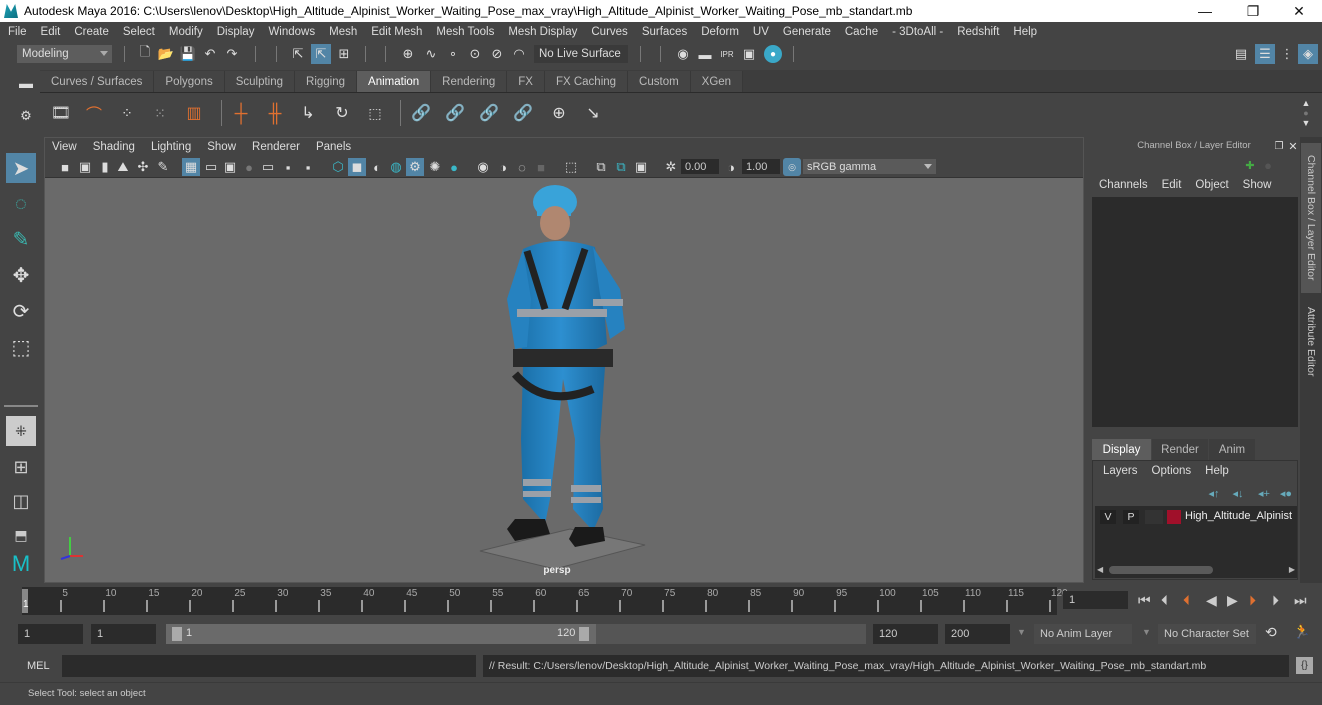 The image size is (1322, 705). Describe the element at coordinates (1252, 600) in the screenshot. I see `step-forward-key-icon: ⏵` at that location.